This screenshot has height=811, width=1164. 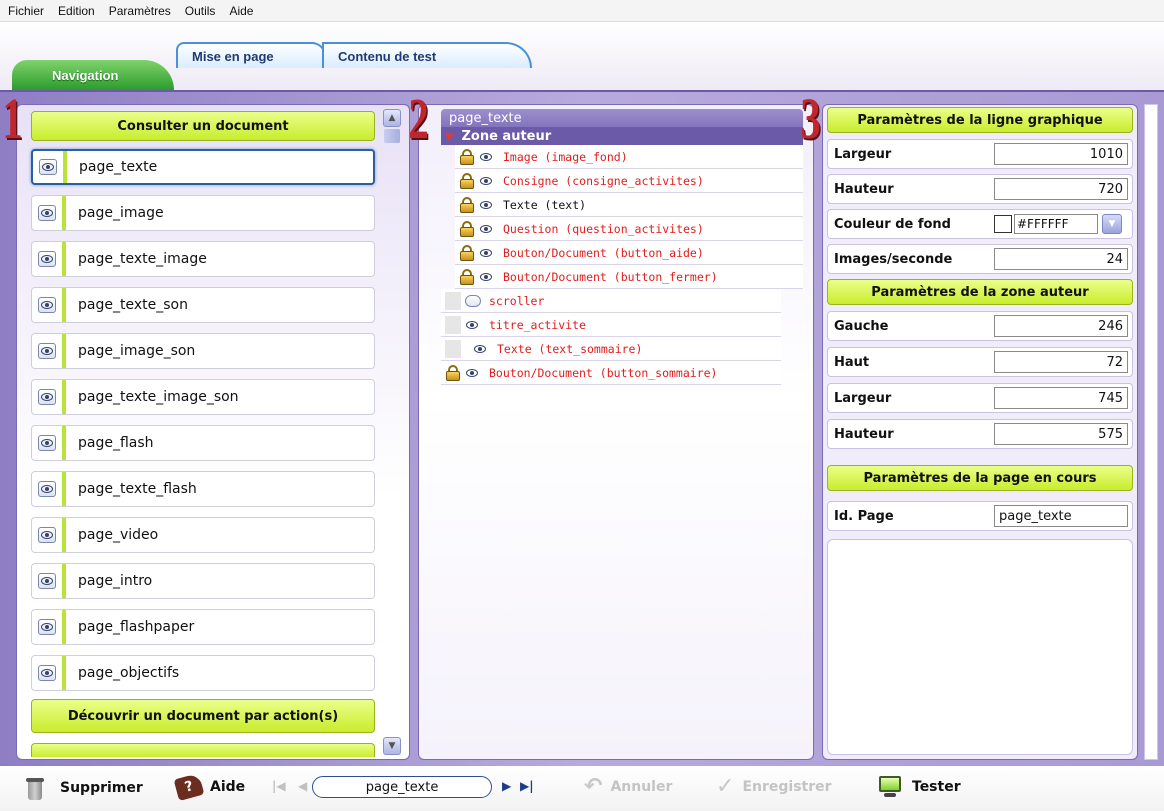 I want to click on previous-page-button: ◀, so click(x=302, y=786).